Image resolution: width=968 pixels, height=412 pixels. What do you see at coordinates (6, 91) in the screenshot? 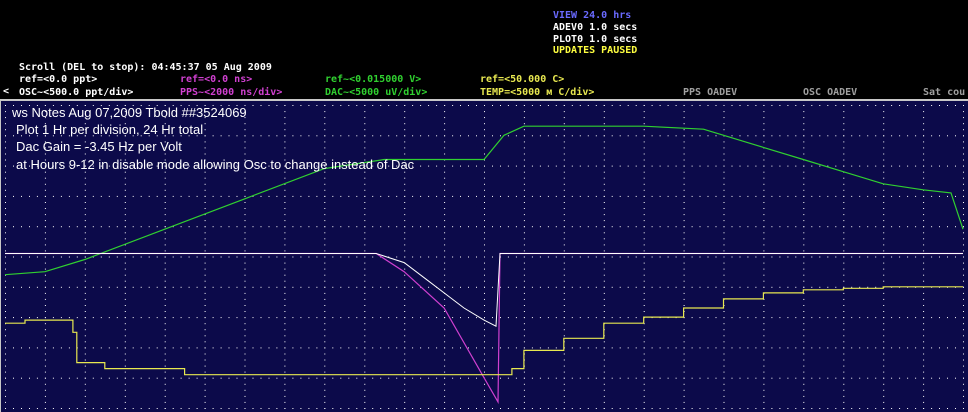
I see `scroll-left-arrow-icon: <` at bounding box center [6, 91].